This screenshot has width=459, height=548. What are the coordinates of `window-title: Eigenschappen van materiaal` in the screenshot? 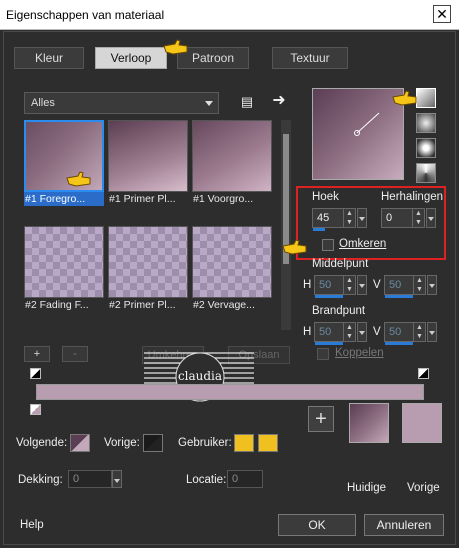 It's located at (85, 15).